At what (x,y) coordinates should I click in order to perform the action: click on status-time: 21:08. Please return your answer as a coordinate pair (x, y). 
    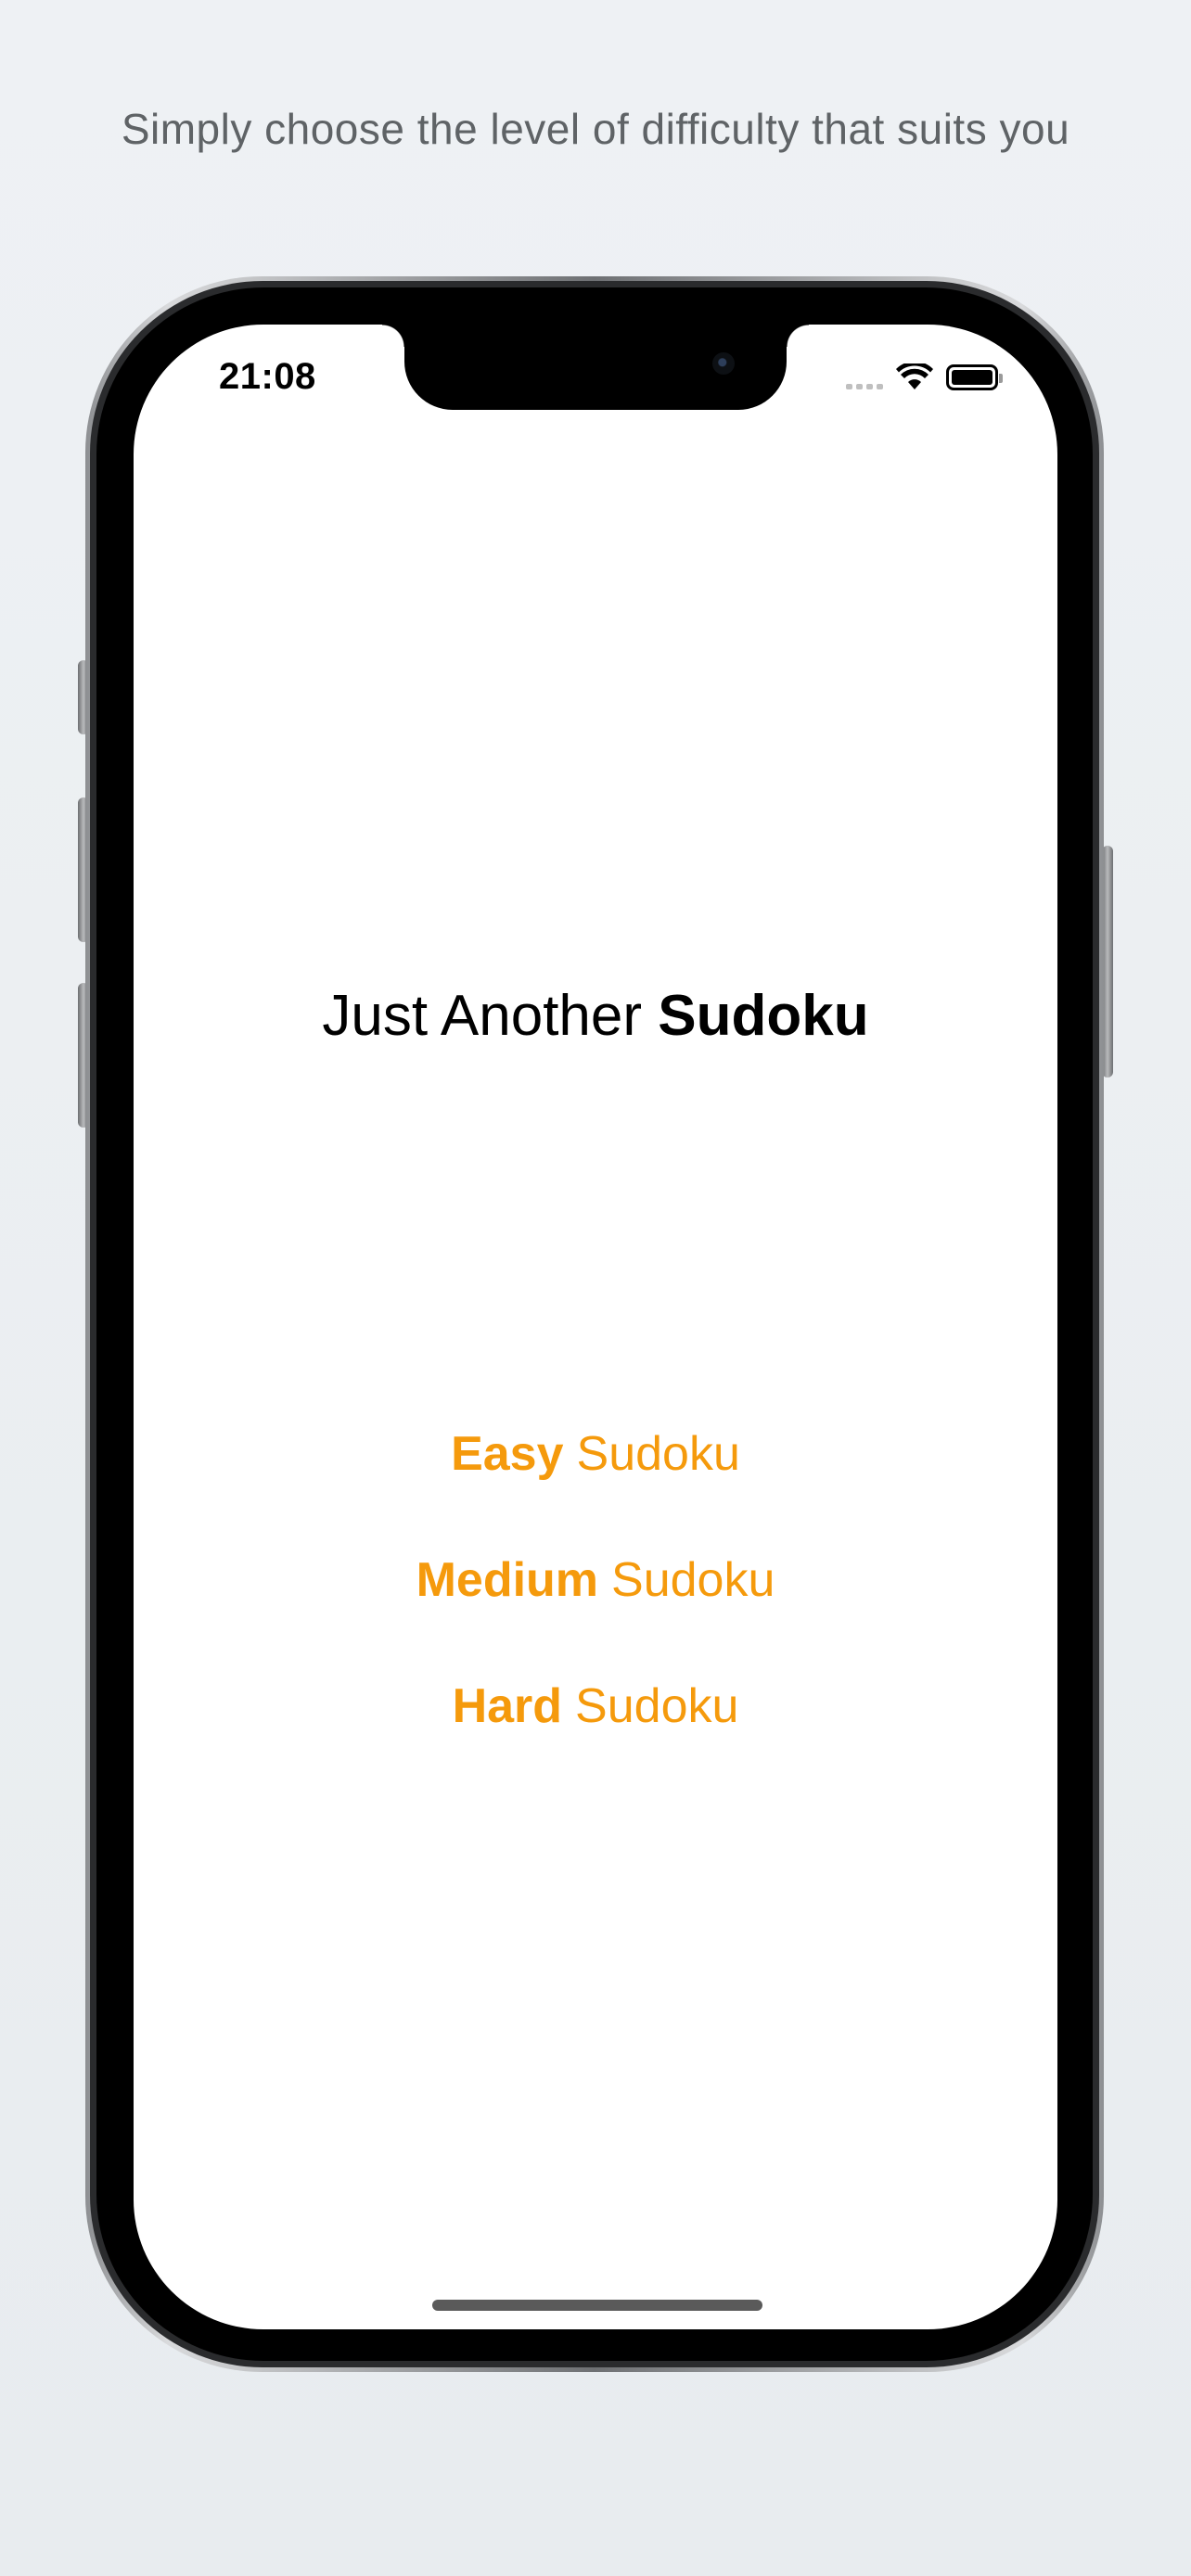
    Looking at the image, I should click on (267, 376).